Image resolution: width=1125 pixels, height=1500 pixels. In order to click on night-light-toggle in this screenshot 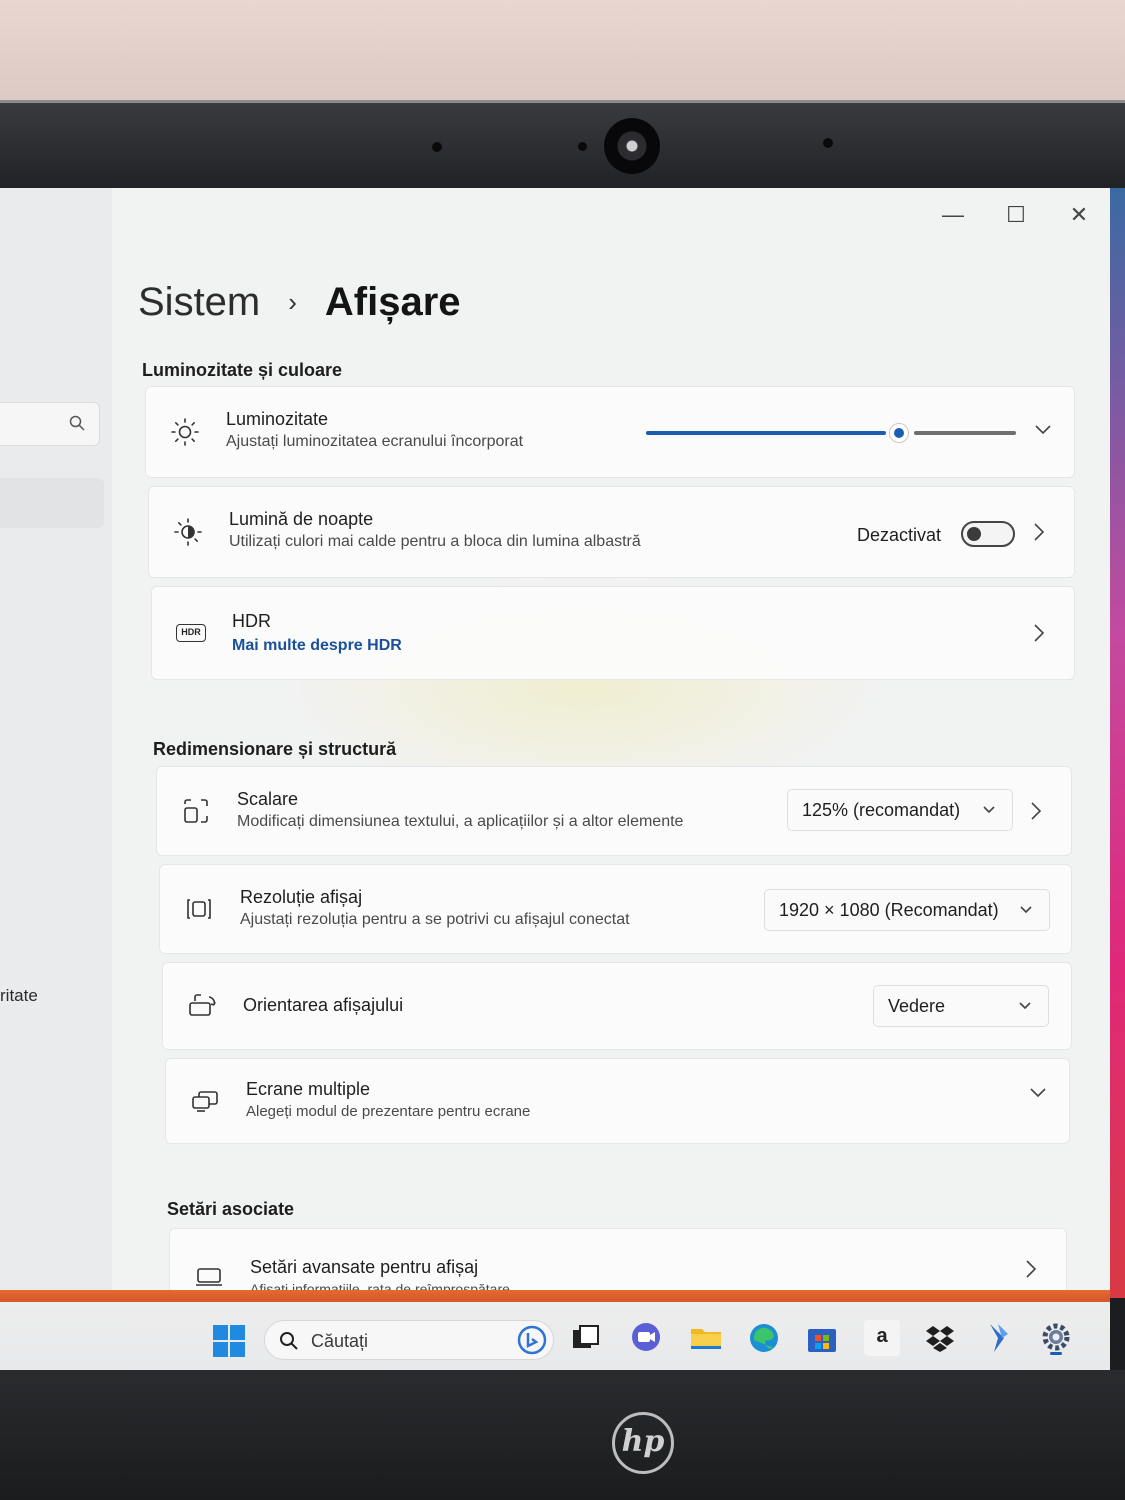, I will do `click(988, 534)`.